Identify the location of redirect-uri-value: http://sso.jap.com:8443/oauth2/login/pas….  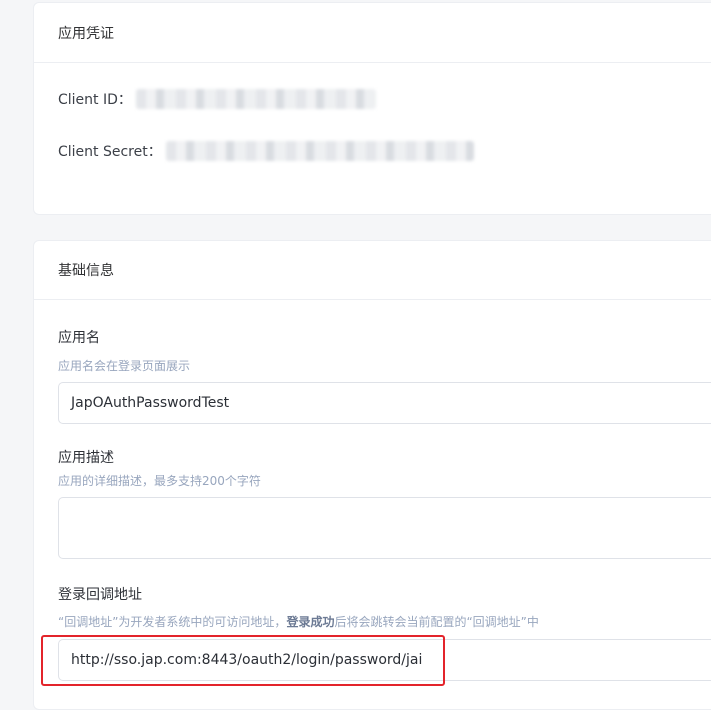
(247, 660).